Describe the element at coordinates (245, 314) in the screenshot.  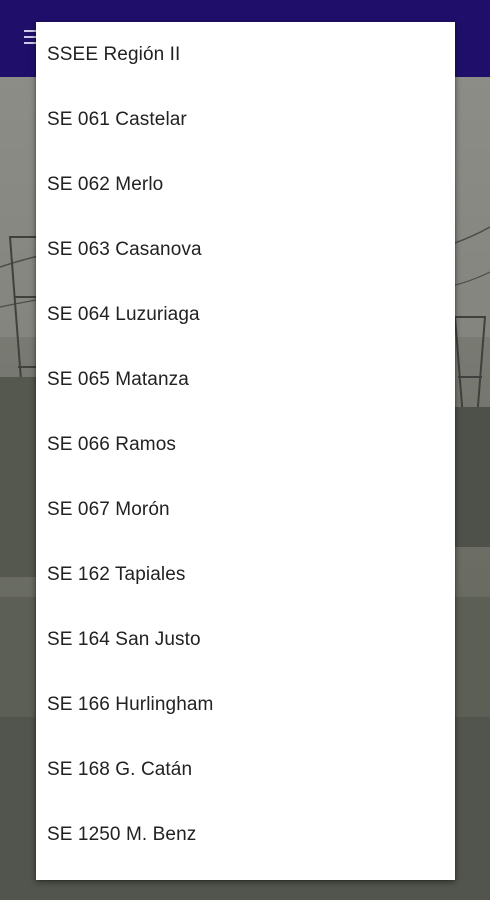
I see `dropdown-item: SE 064 Luzuriaga` at that location.